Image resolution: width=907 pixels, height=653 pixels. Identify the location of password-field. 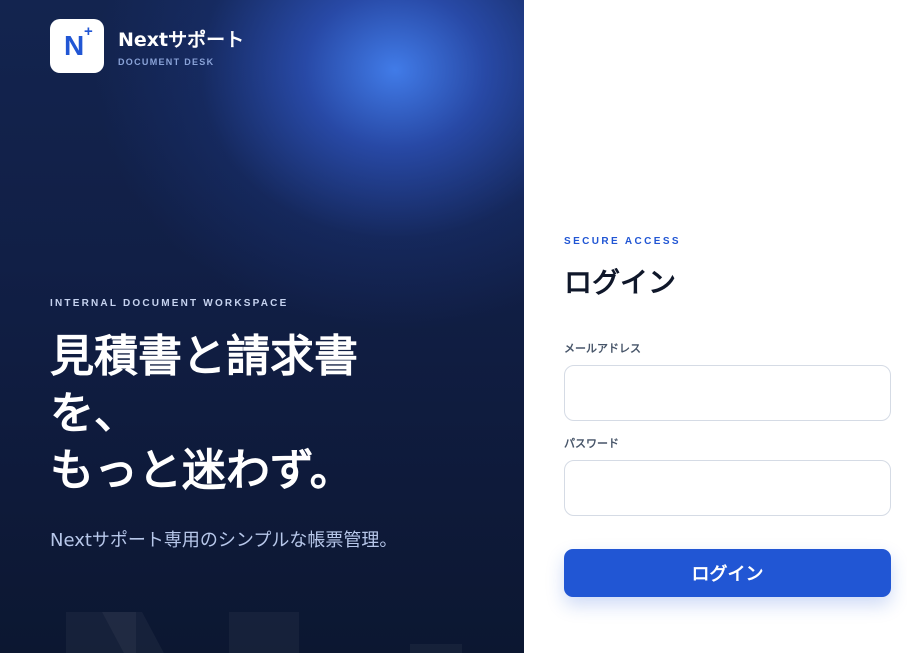
(727, 488).